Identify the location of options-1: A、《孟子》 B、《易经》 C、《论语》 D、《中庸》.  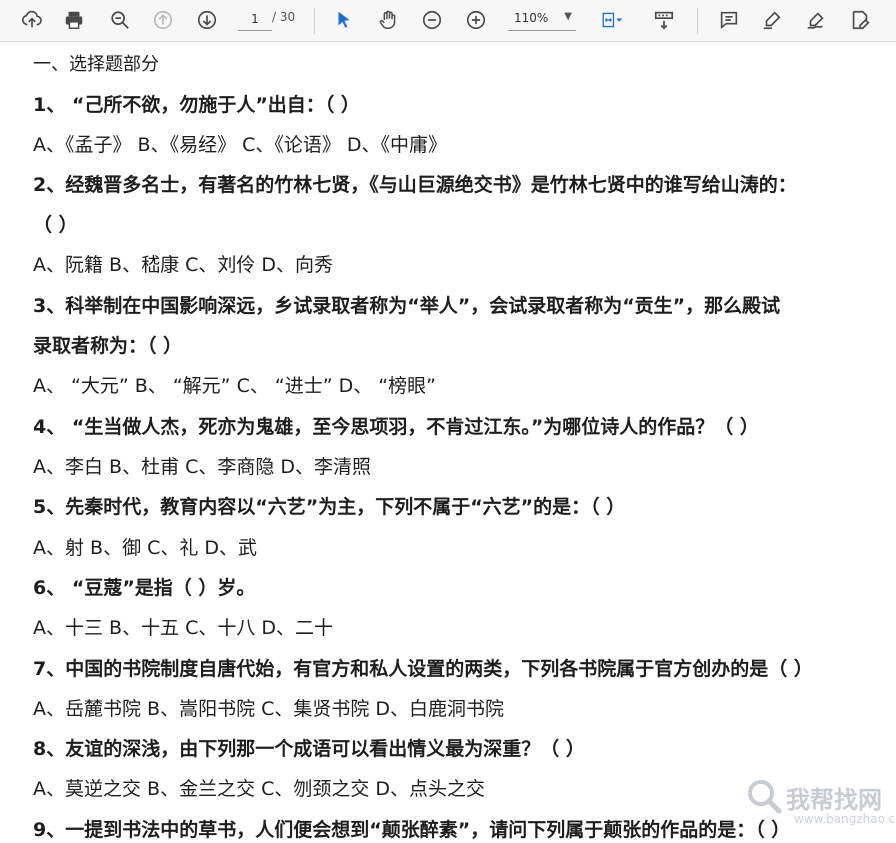
(240, 145).